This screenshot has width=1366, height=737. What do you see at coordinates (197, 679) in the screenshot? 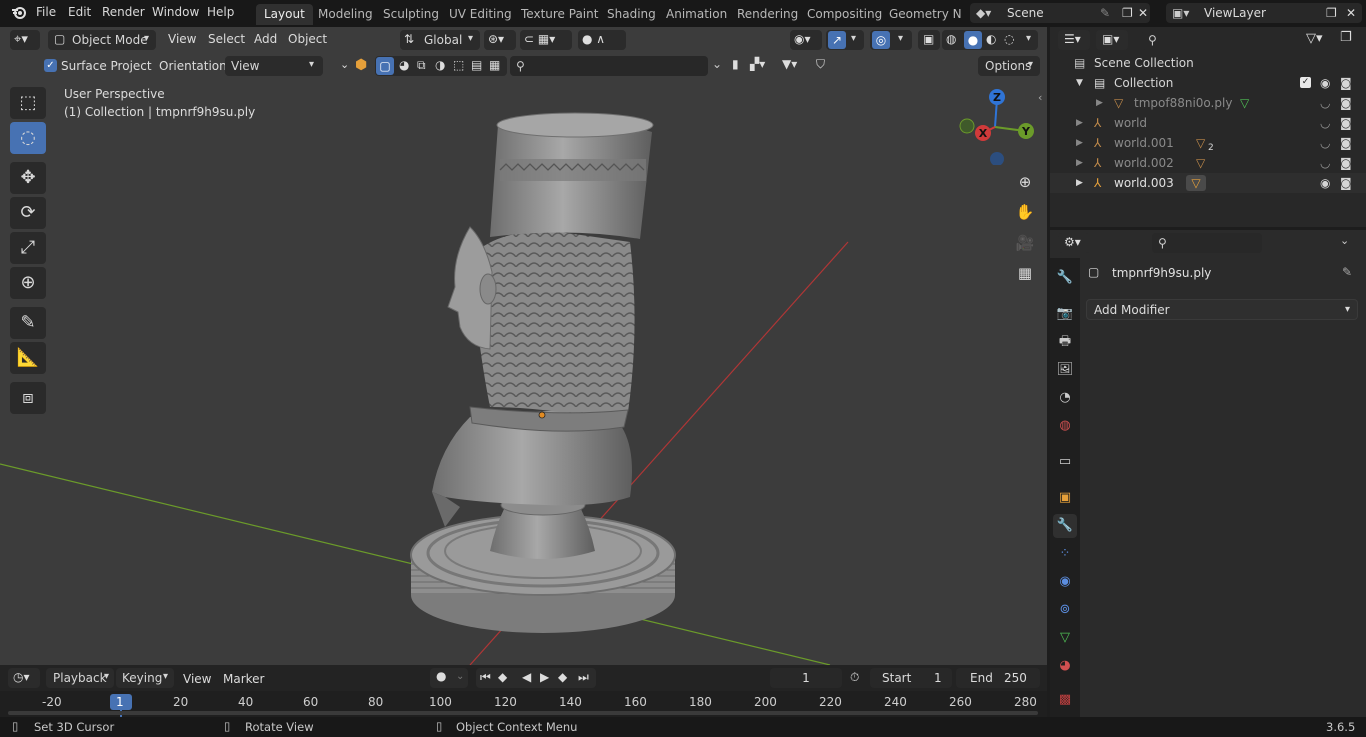
I see `timeline-menu-view: View` at bounding box center [197, 679].